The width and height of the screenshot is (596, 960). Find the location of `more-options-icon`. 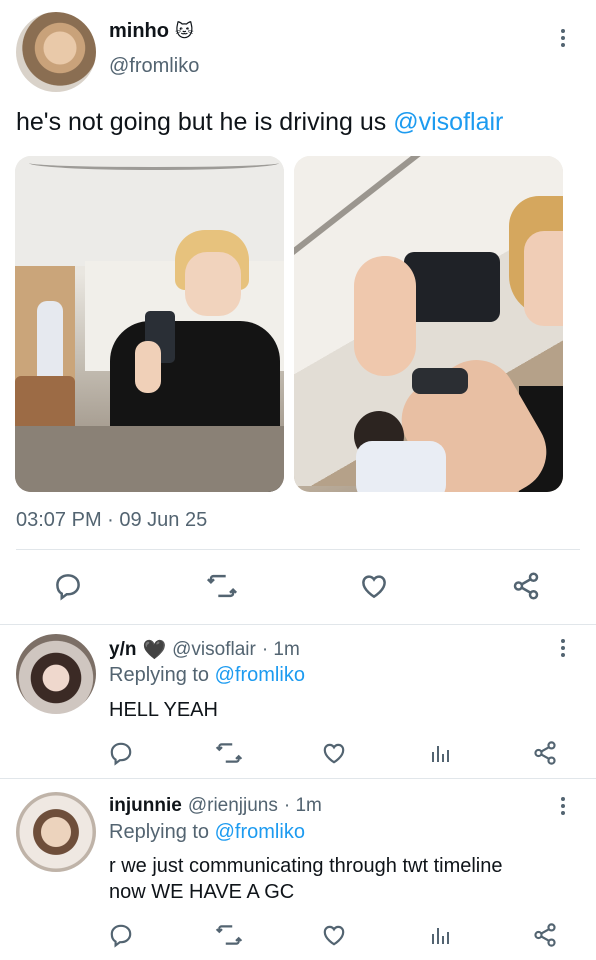

more-options-icon is located at coordinates (563, 38).